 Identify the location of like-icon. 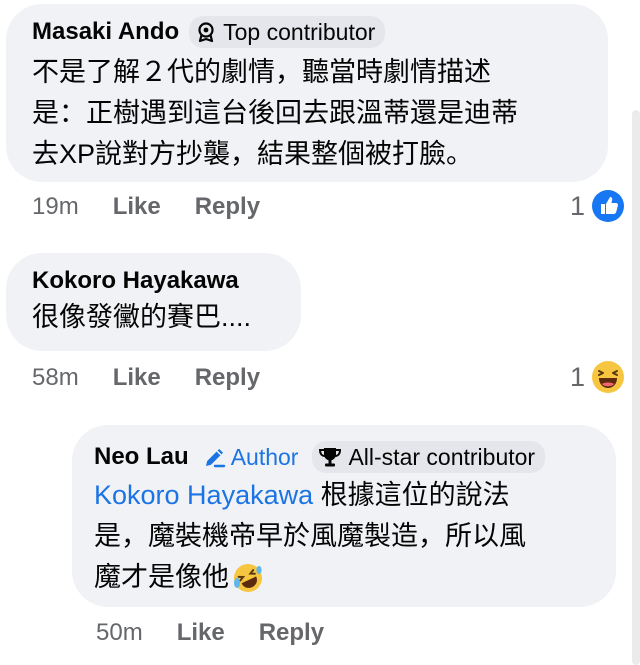
(608, 206).